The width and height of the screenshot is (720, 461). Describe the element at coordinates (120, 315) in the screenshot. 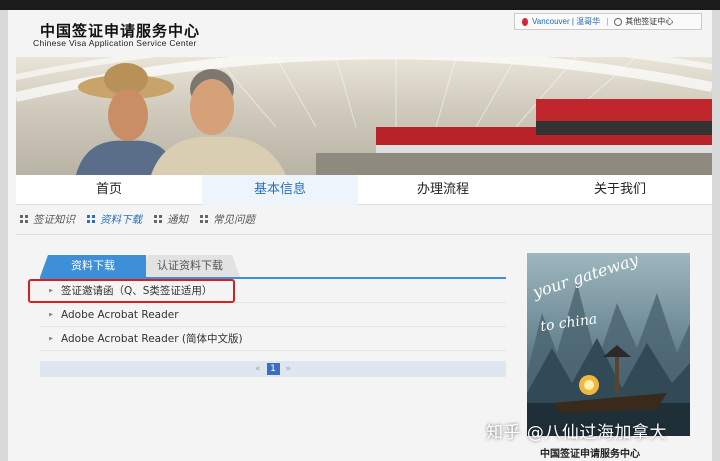

I see `download-link: Adobe Acrobat Reader` at that location.